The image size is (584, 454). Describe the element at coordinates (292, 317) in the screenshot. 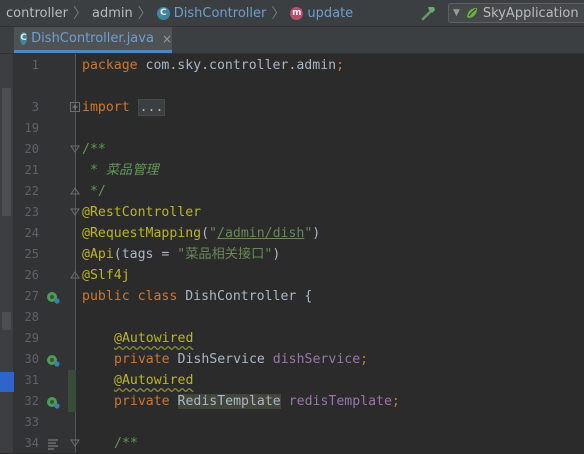

I see `code-line: 28` at that location.